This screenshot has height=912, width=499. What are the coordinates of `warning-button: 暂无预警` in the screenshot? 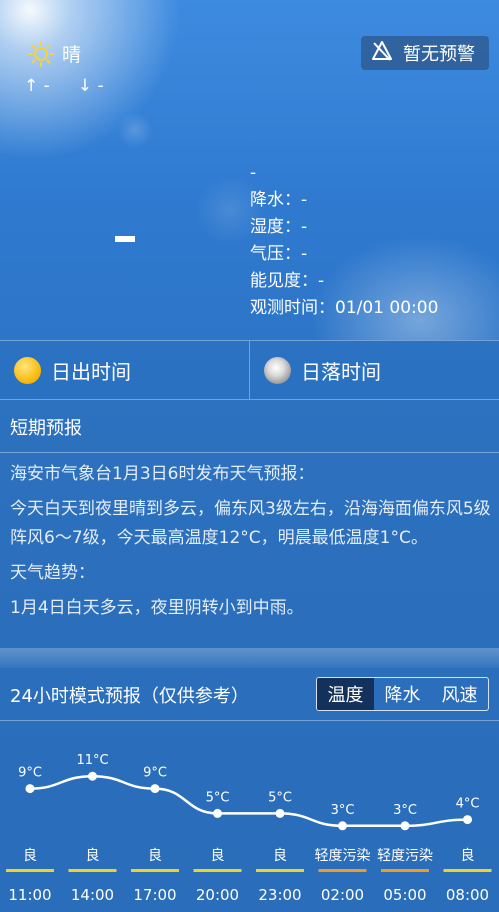 It's located at (425, 53).